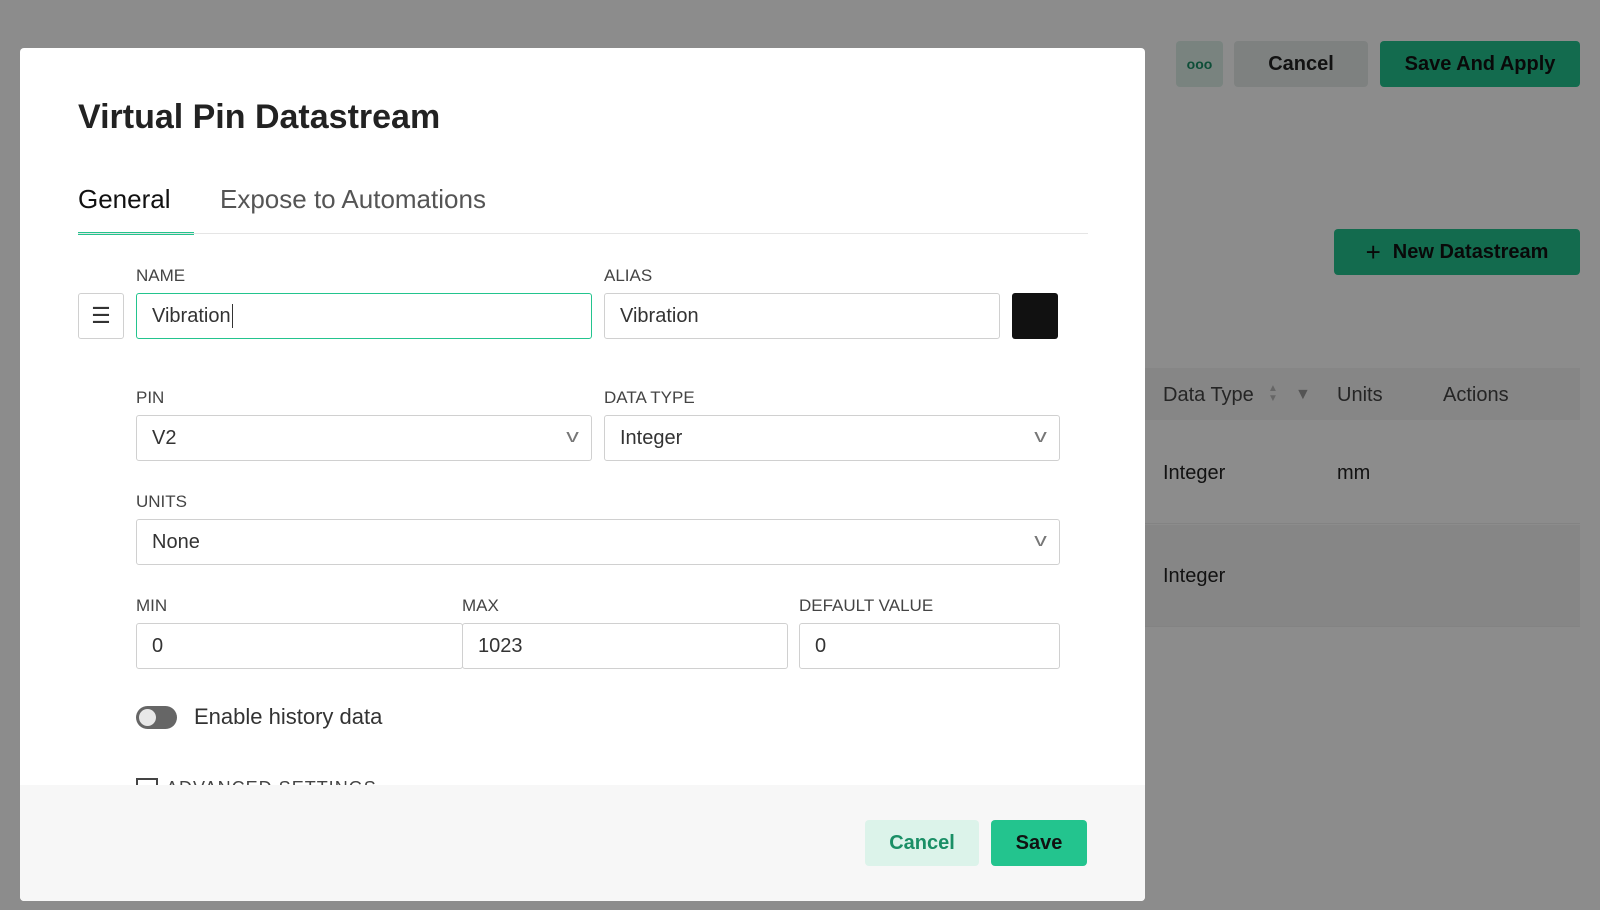  Describe the element at coordinates (832, 438) in the screenshot. I see `data-type-select: Integer v` at that location.